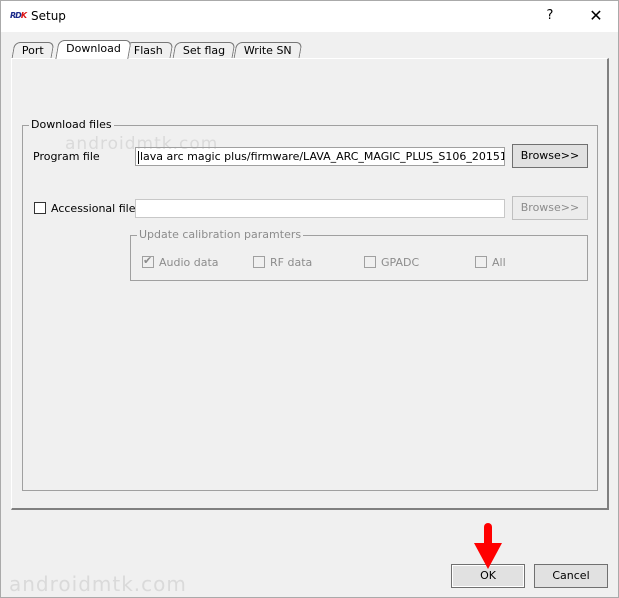 The image size is (619, 598). Describe the element at coordinates (596, 16) in the screenshot. I see `close-button: ✕` at that location.